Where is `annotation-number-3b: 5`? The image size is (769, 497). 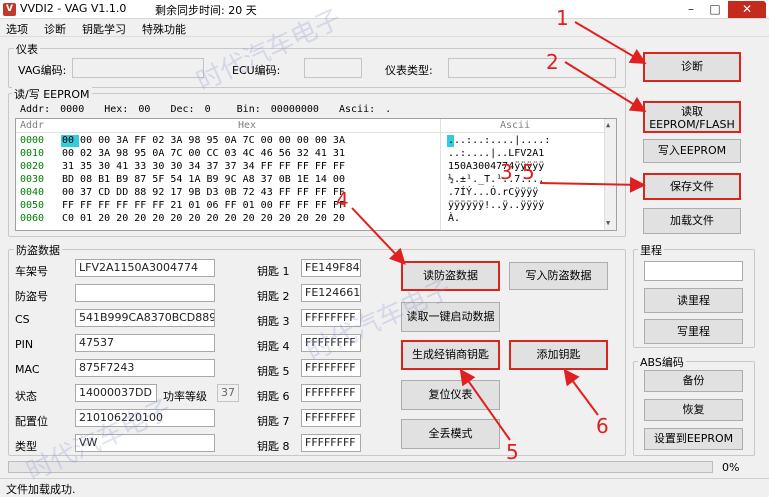 annotation-number-3b: 5 is located at coordinates (528, 172).